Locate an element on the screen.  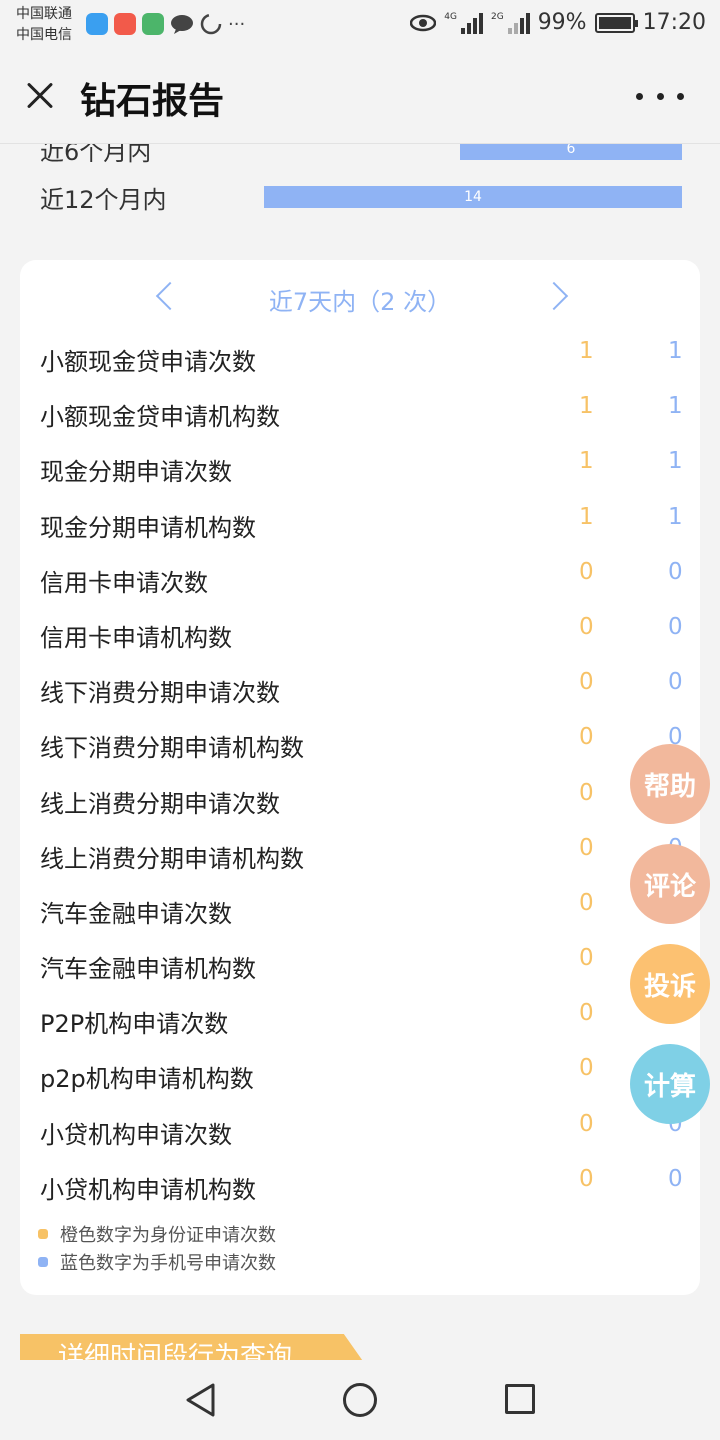
stat-name: 小贷机构申请次数 is located at coordinates (136, 1134).